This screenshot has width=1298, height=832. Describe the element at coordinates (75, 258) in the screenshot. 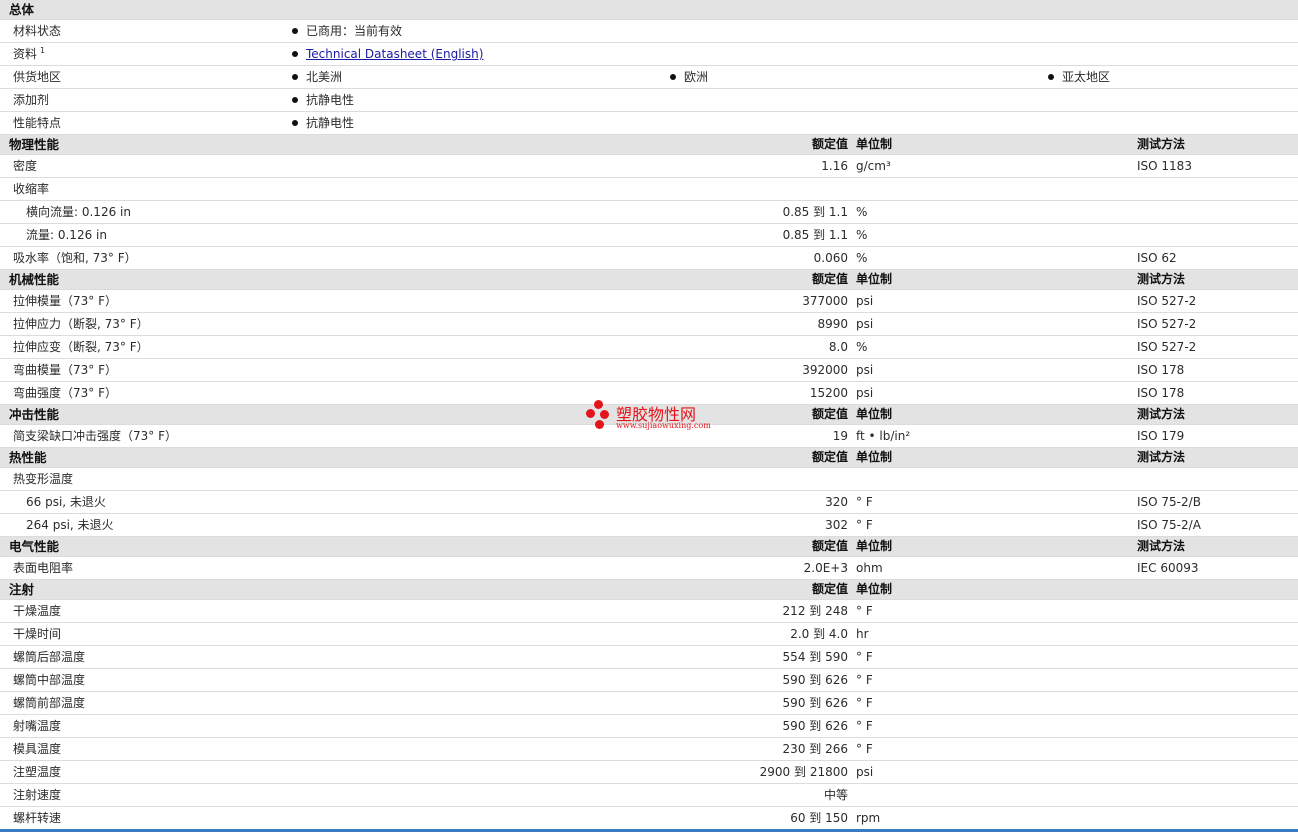

I see `row-label: 吸水率（饱和, 73° F）` at that location.